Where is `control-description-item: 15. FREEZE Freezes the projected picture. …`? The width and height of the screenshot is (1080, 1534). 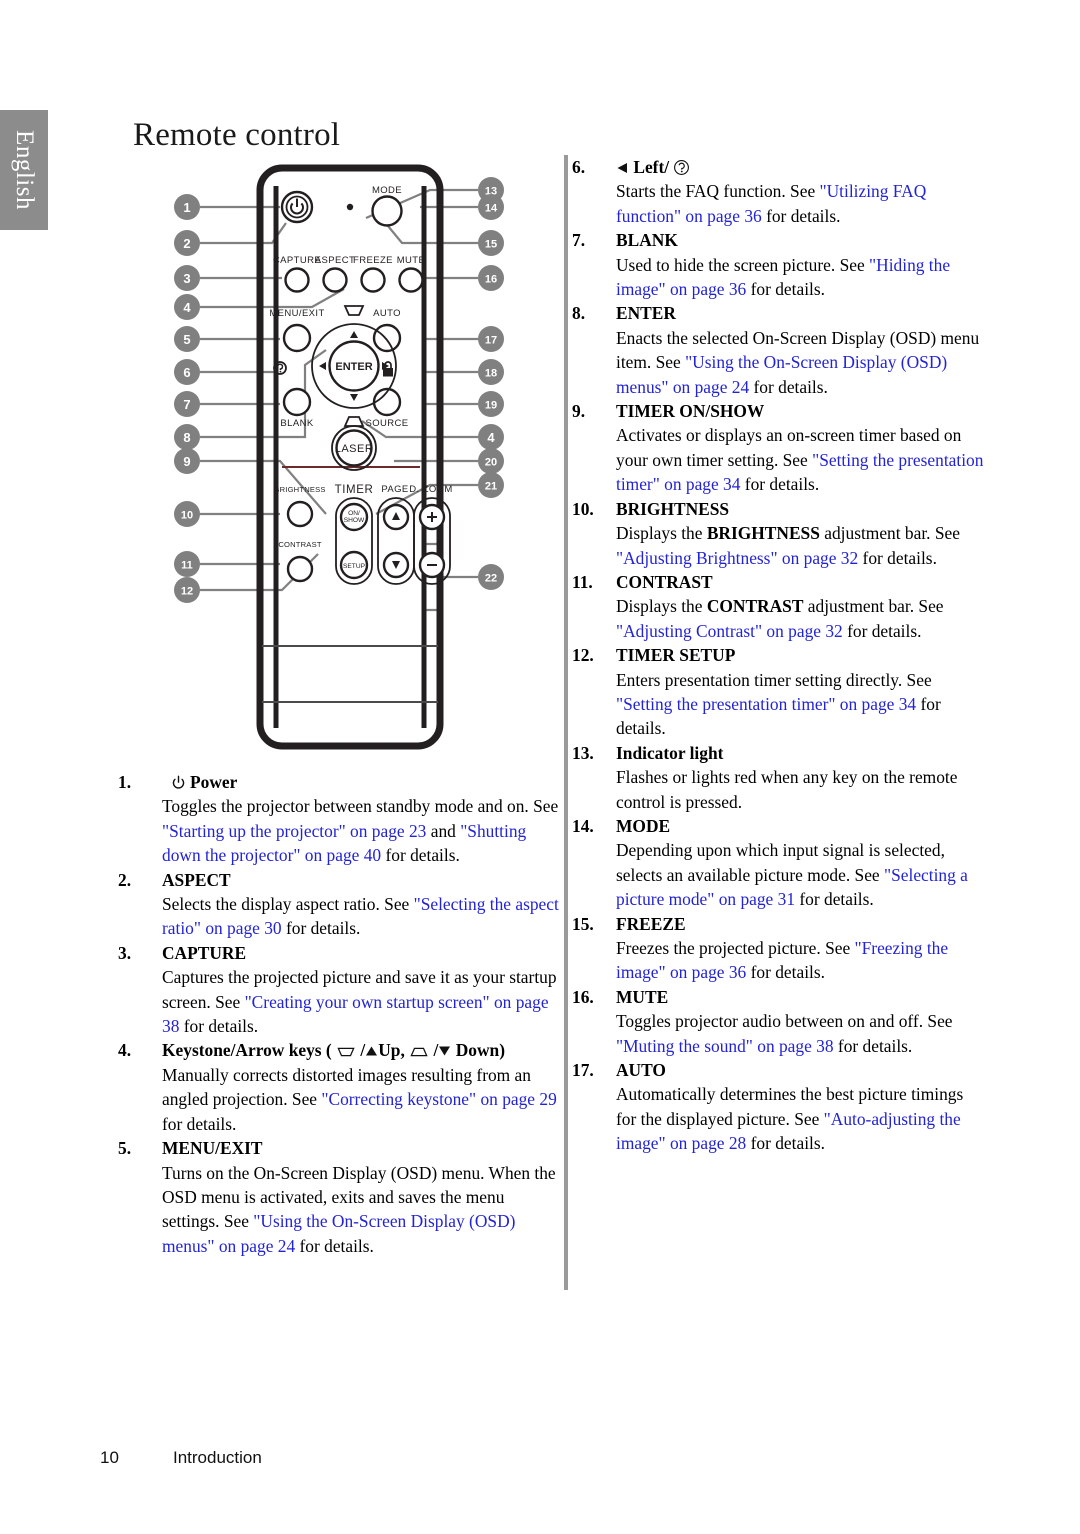
control-description-item: 15. FREEZE Freezes the projected picture. … is located at coordinates (778, 948).